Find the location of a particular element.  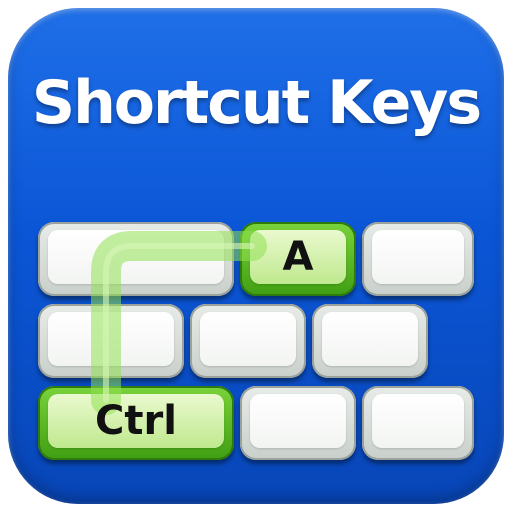

key-blank-r3-c3 is located at coordinates (418, 423).